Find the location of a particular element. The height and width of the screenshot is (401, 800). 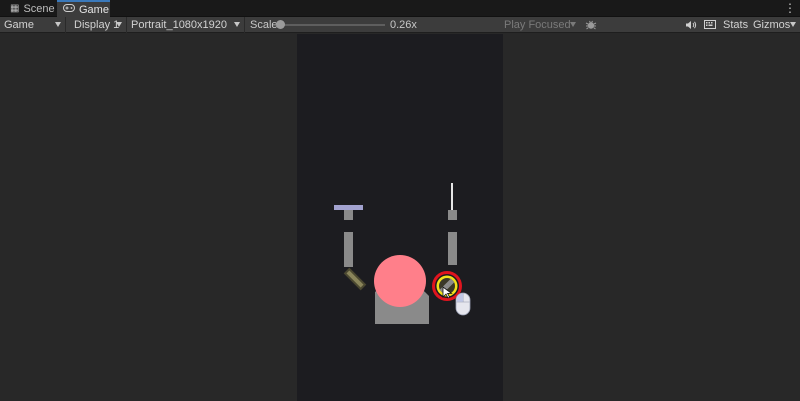

tab-scene-label: Scene is located at coordinates (39, 8).